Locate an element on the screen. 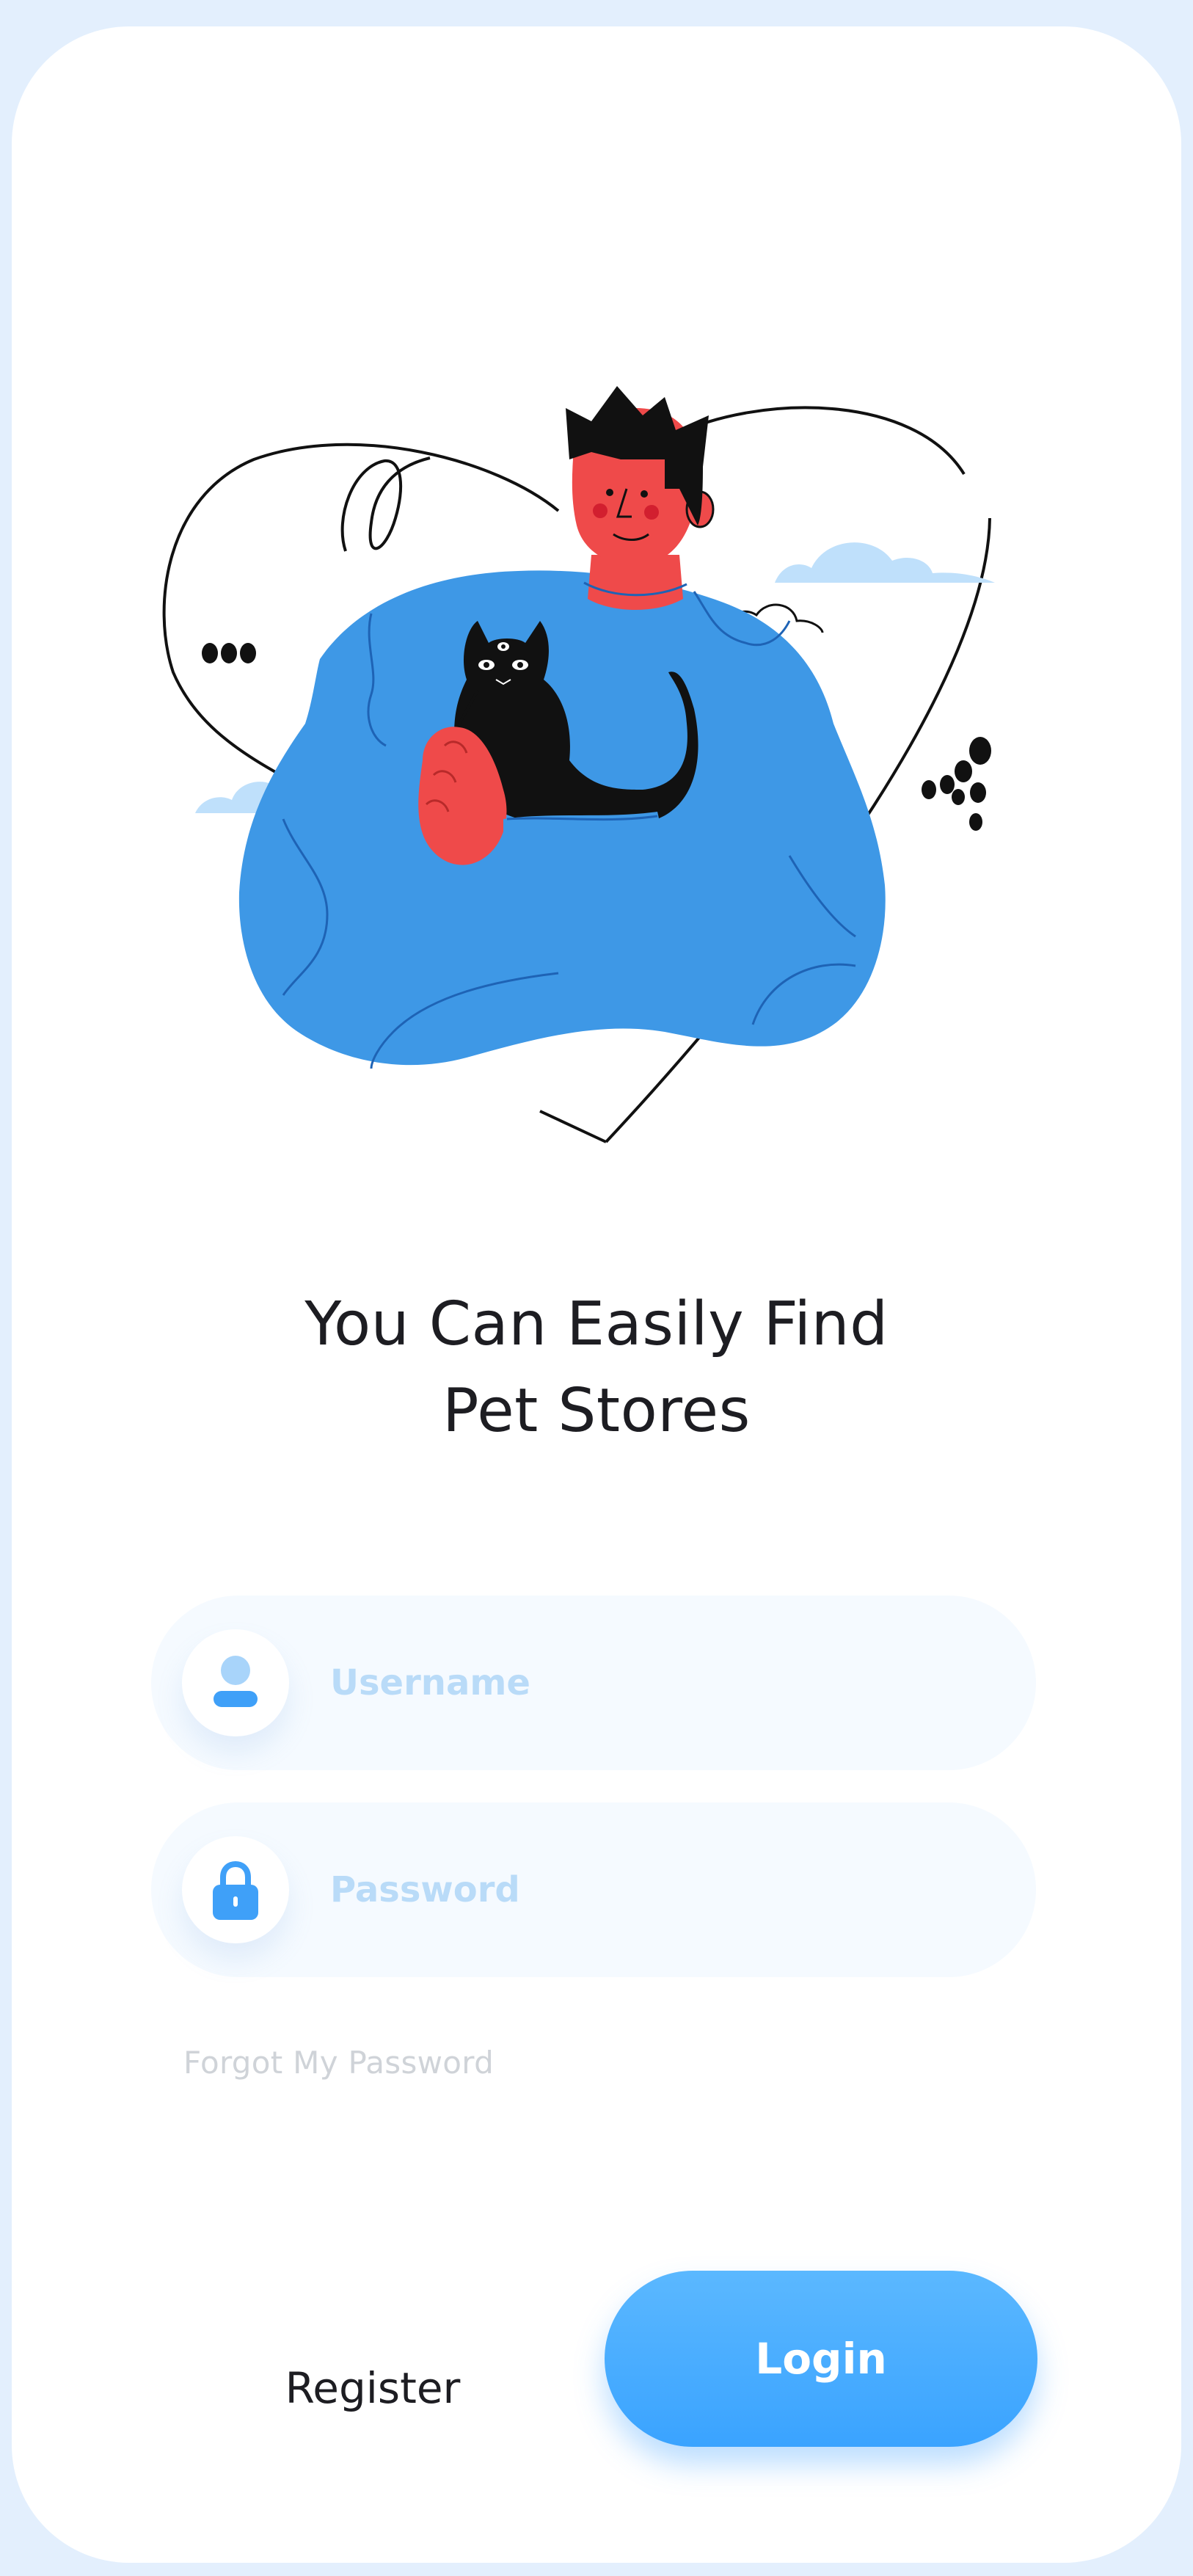 Image resolution: width=1193 pixels, height=2576 pixels. user-icon is located at coordinates (236, 1681).